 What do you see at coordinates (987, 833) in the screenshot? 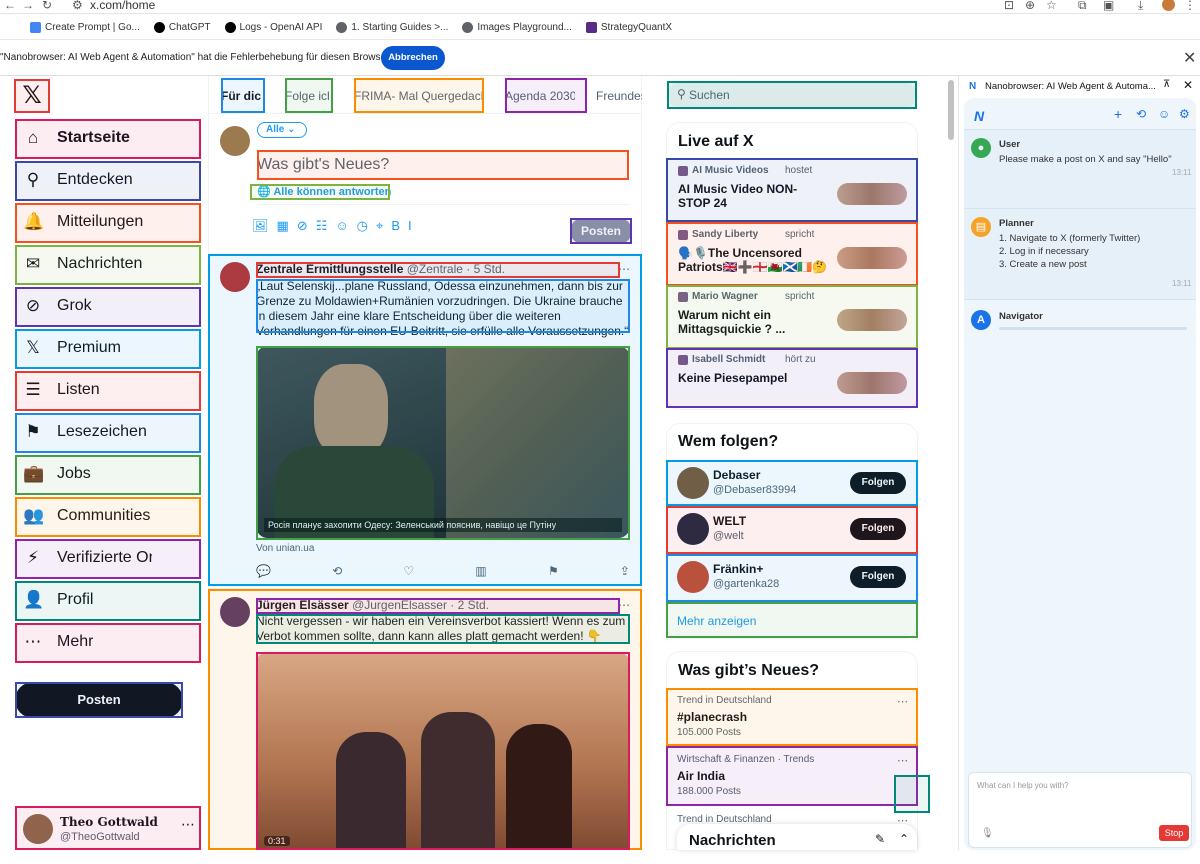
I see `microphone-icon: 🎙` at bounding box center [987, 833].